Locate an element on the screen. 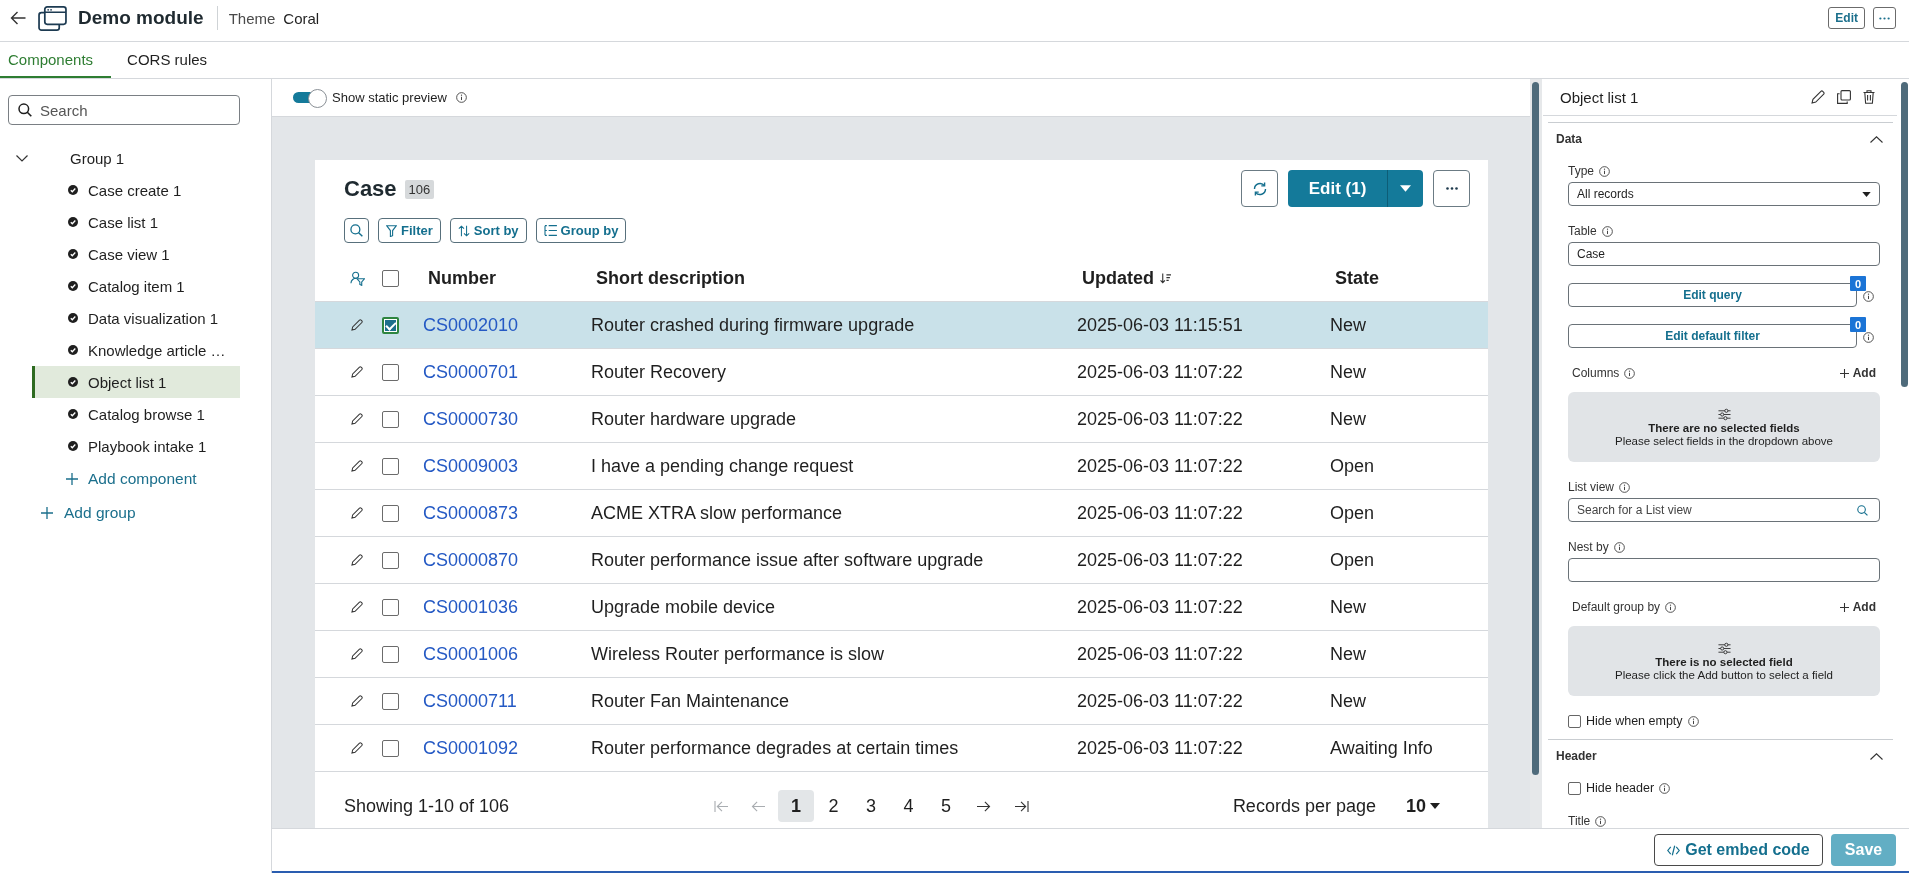 Image resolution: width=1909 pixels, height=873 pixels. tree-group: Group 1 is located at coordinates (124, 158).